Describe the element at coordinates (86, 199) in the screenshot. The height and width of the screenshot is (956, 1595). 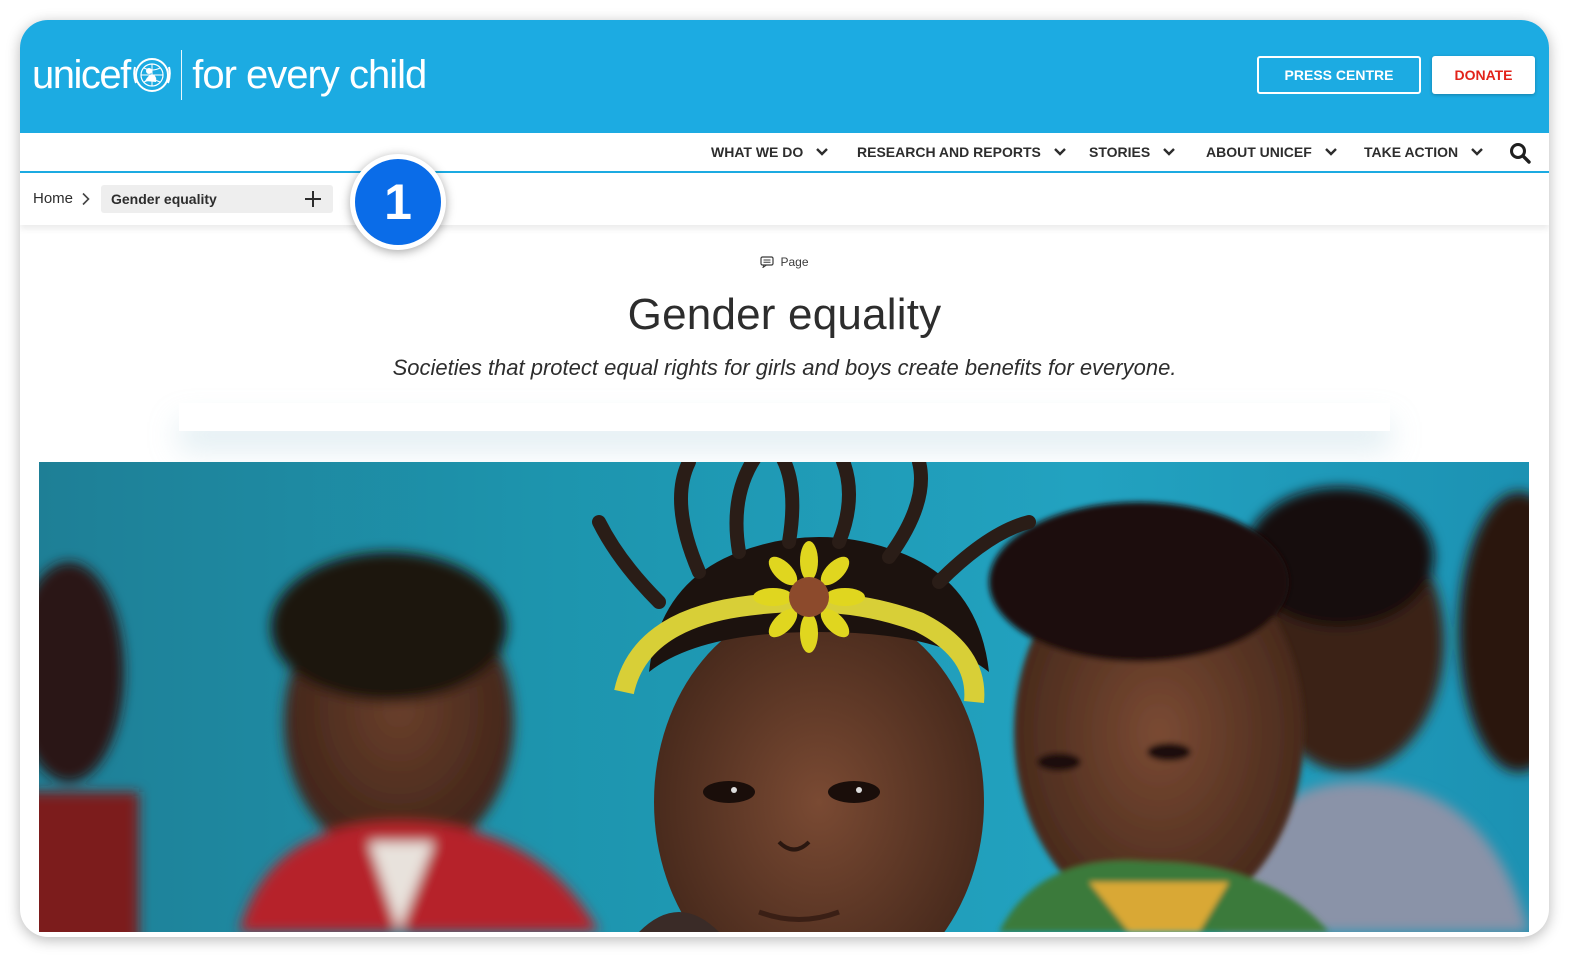
I see `chevron-right-icon` at that location.